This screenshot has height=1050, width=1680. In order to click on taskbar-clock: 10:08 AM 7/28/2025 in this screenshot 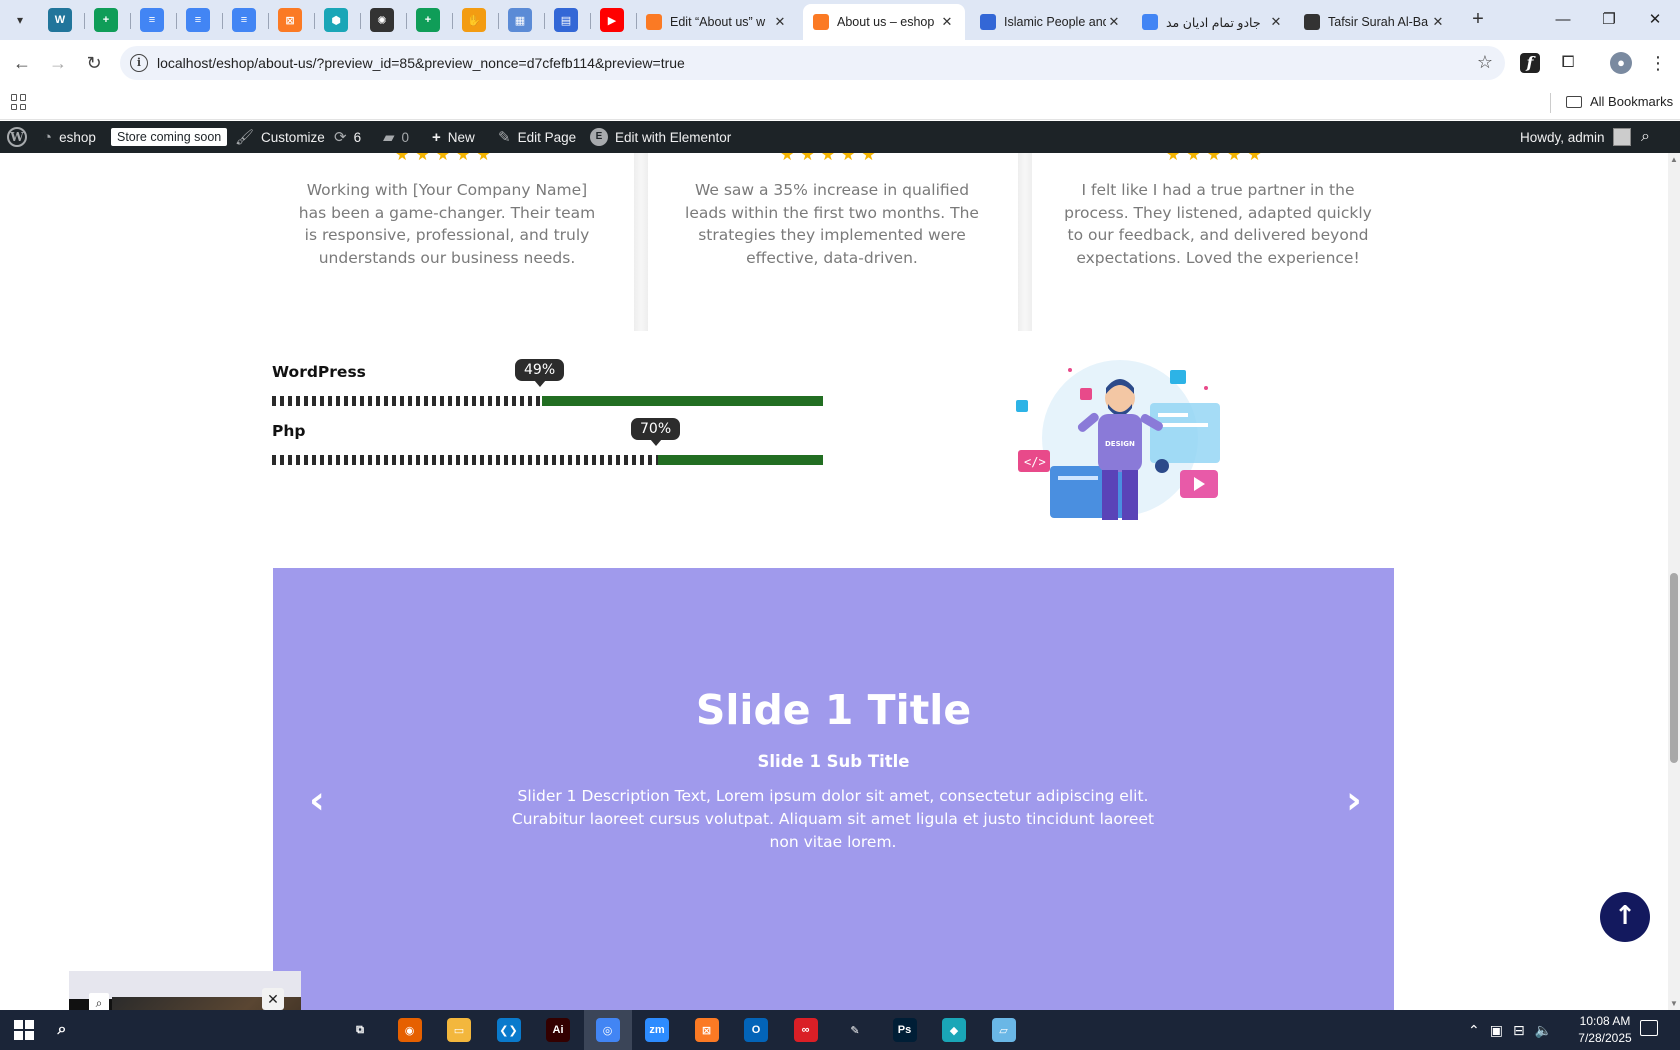, I will do `click(1605, 1030)`.